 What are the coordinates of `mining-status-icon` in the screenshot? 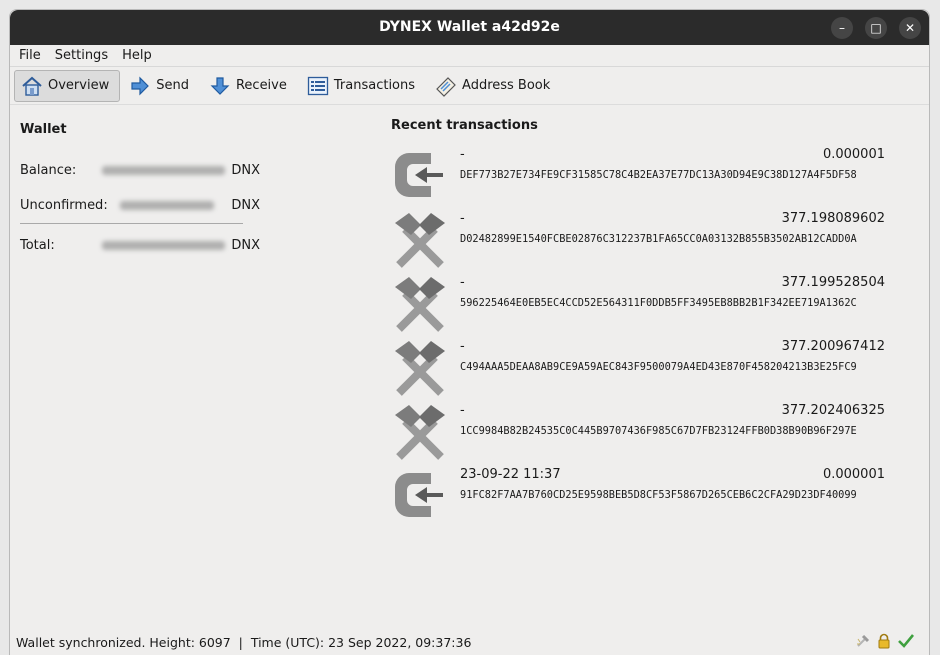 It's located at (863, 641).